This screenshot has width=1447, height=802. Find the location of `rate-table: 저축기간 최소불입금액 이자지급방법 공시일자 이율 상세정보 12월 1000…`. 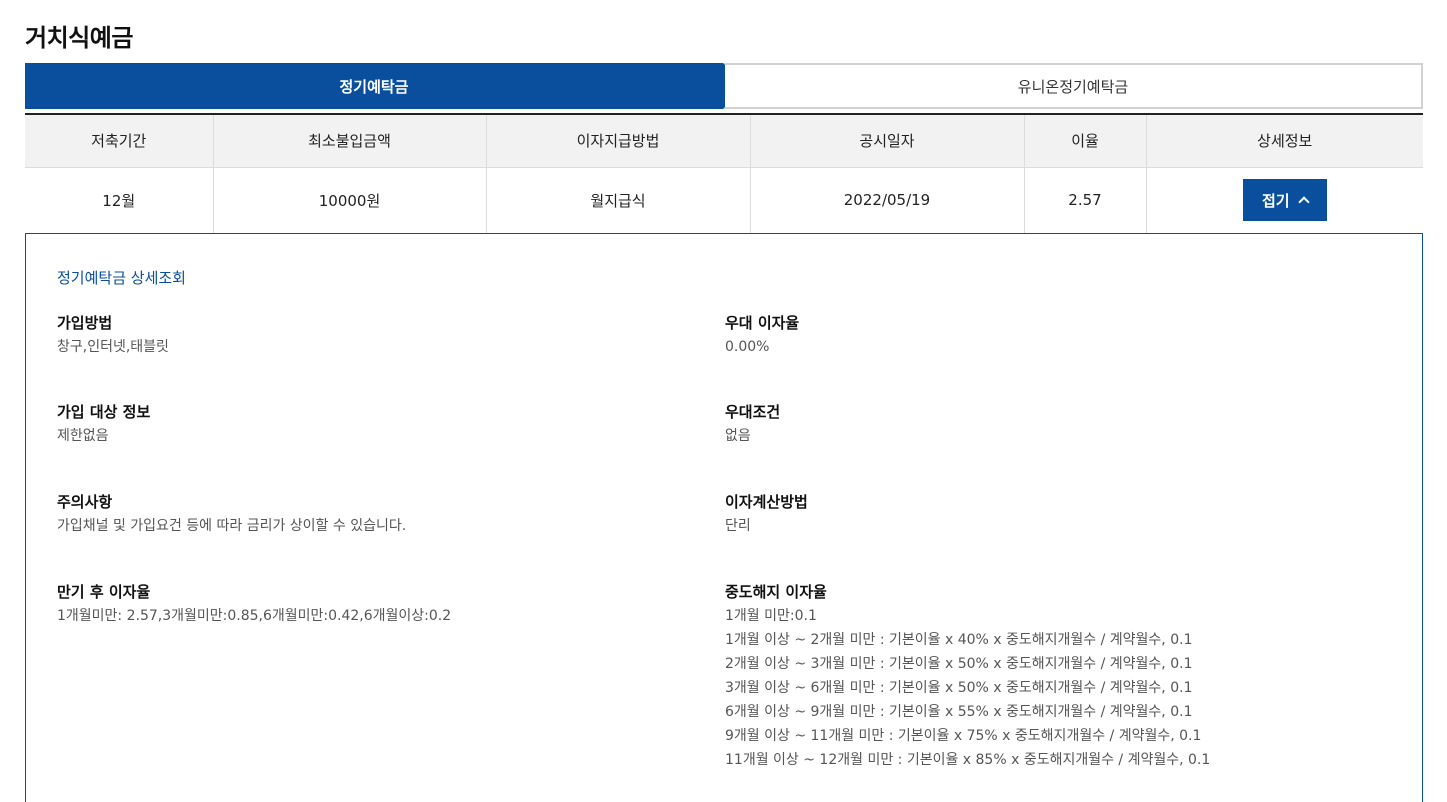

rate-table: 저축기간 최소불입금액 이자지급방법 공시일자 이율 상세정보 12월 1000… is located at coordinates (724, 173).